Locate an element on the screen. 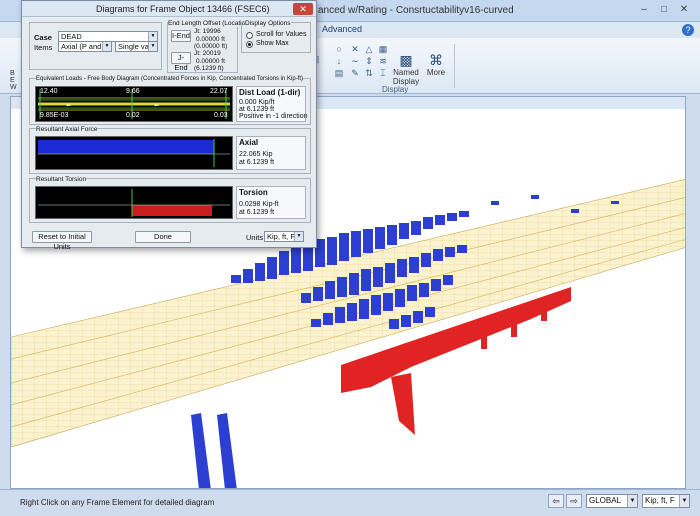  j-end-button: J-End is located at coordinates (181, 62).